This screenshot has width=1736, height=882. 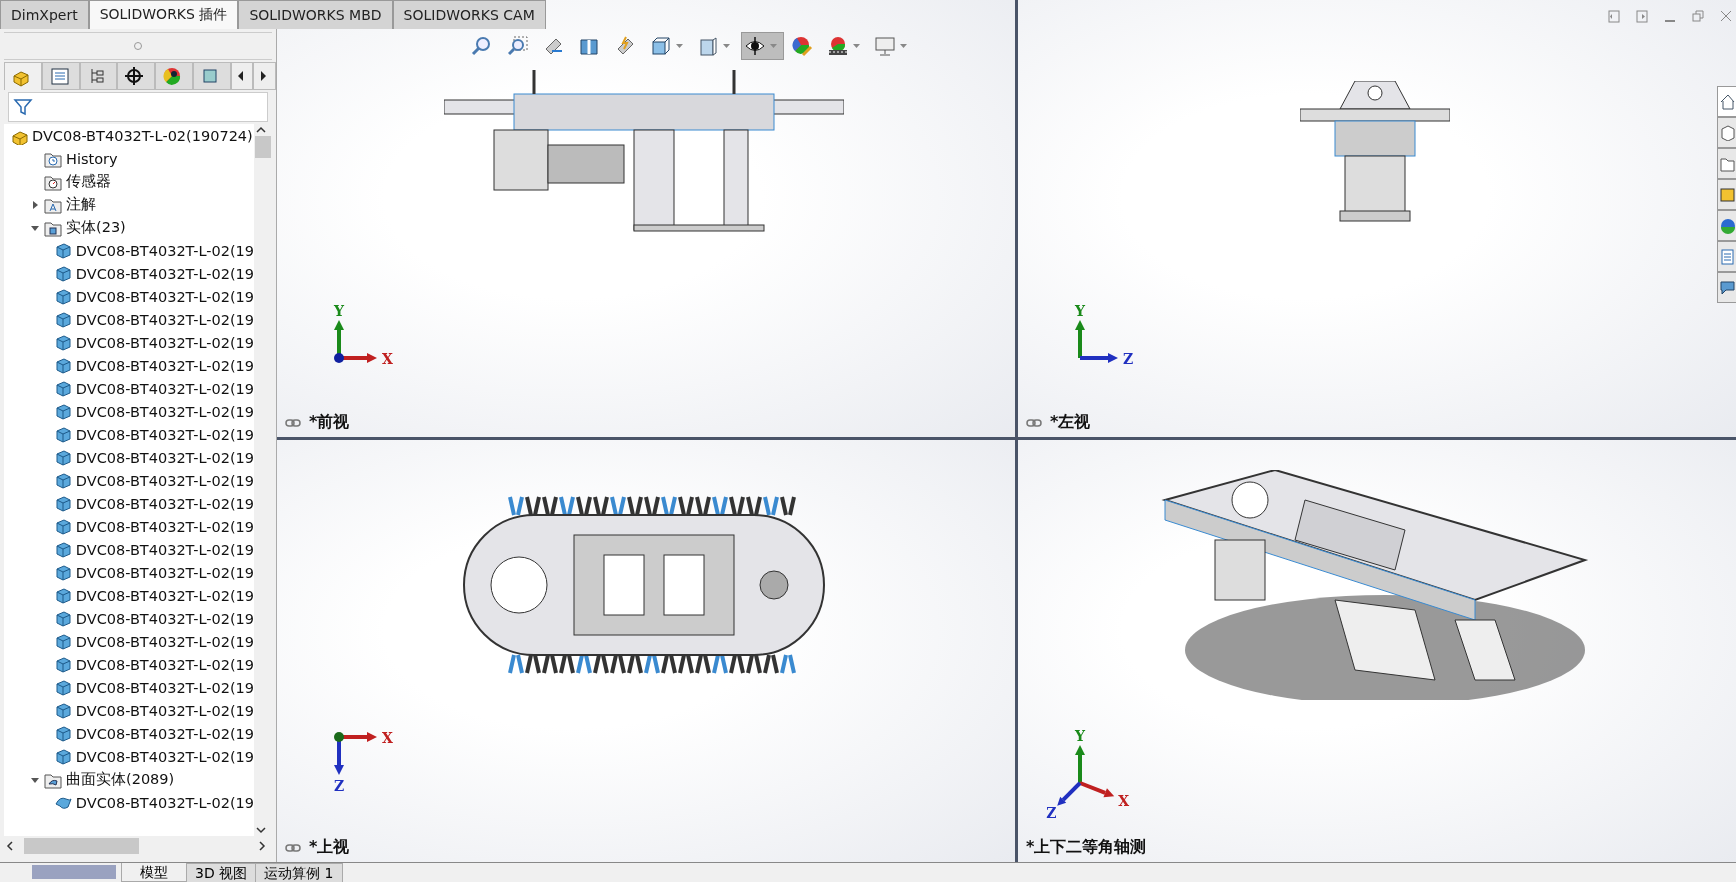 What do you see at coordinates (163, 14) in the screenshot?
I see `ribbon-tab: SOLIDWORKS 插件` at bounding box center [163, 14].